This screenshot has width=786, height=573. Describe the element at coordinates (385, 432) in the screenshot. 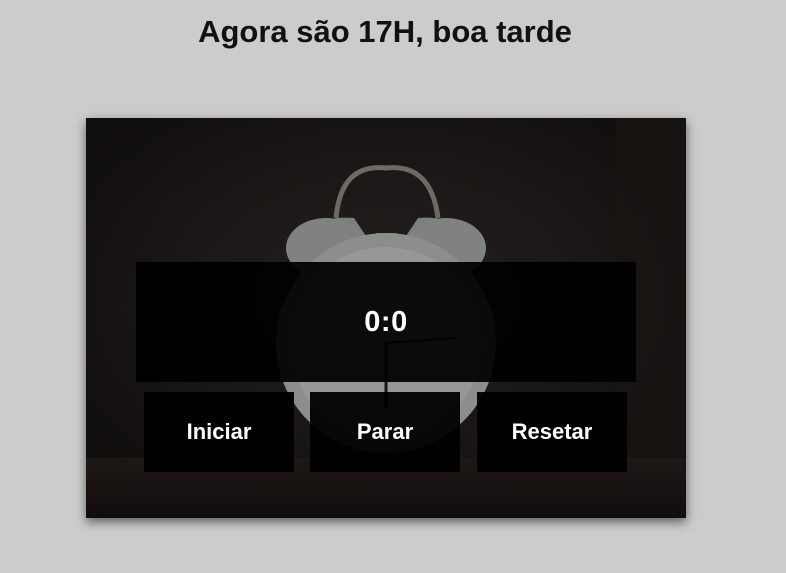

I see `stop-button: Parar` at that location.